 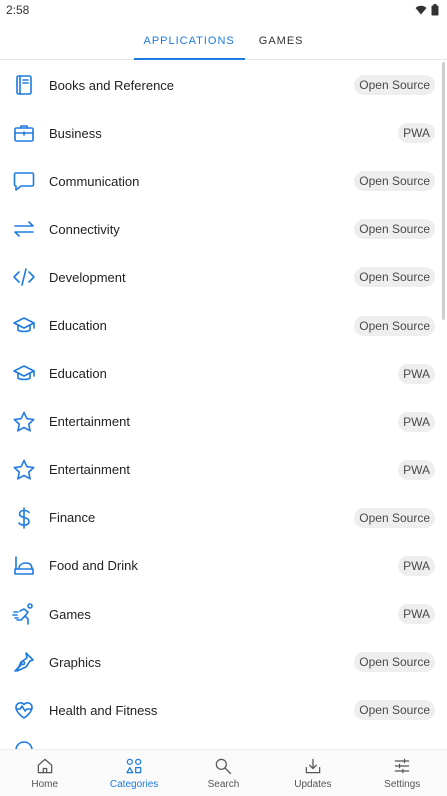 I want to click on arrows-swap-icon, so click(x=24, y=229).